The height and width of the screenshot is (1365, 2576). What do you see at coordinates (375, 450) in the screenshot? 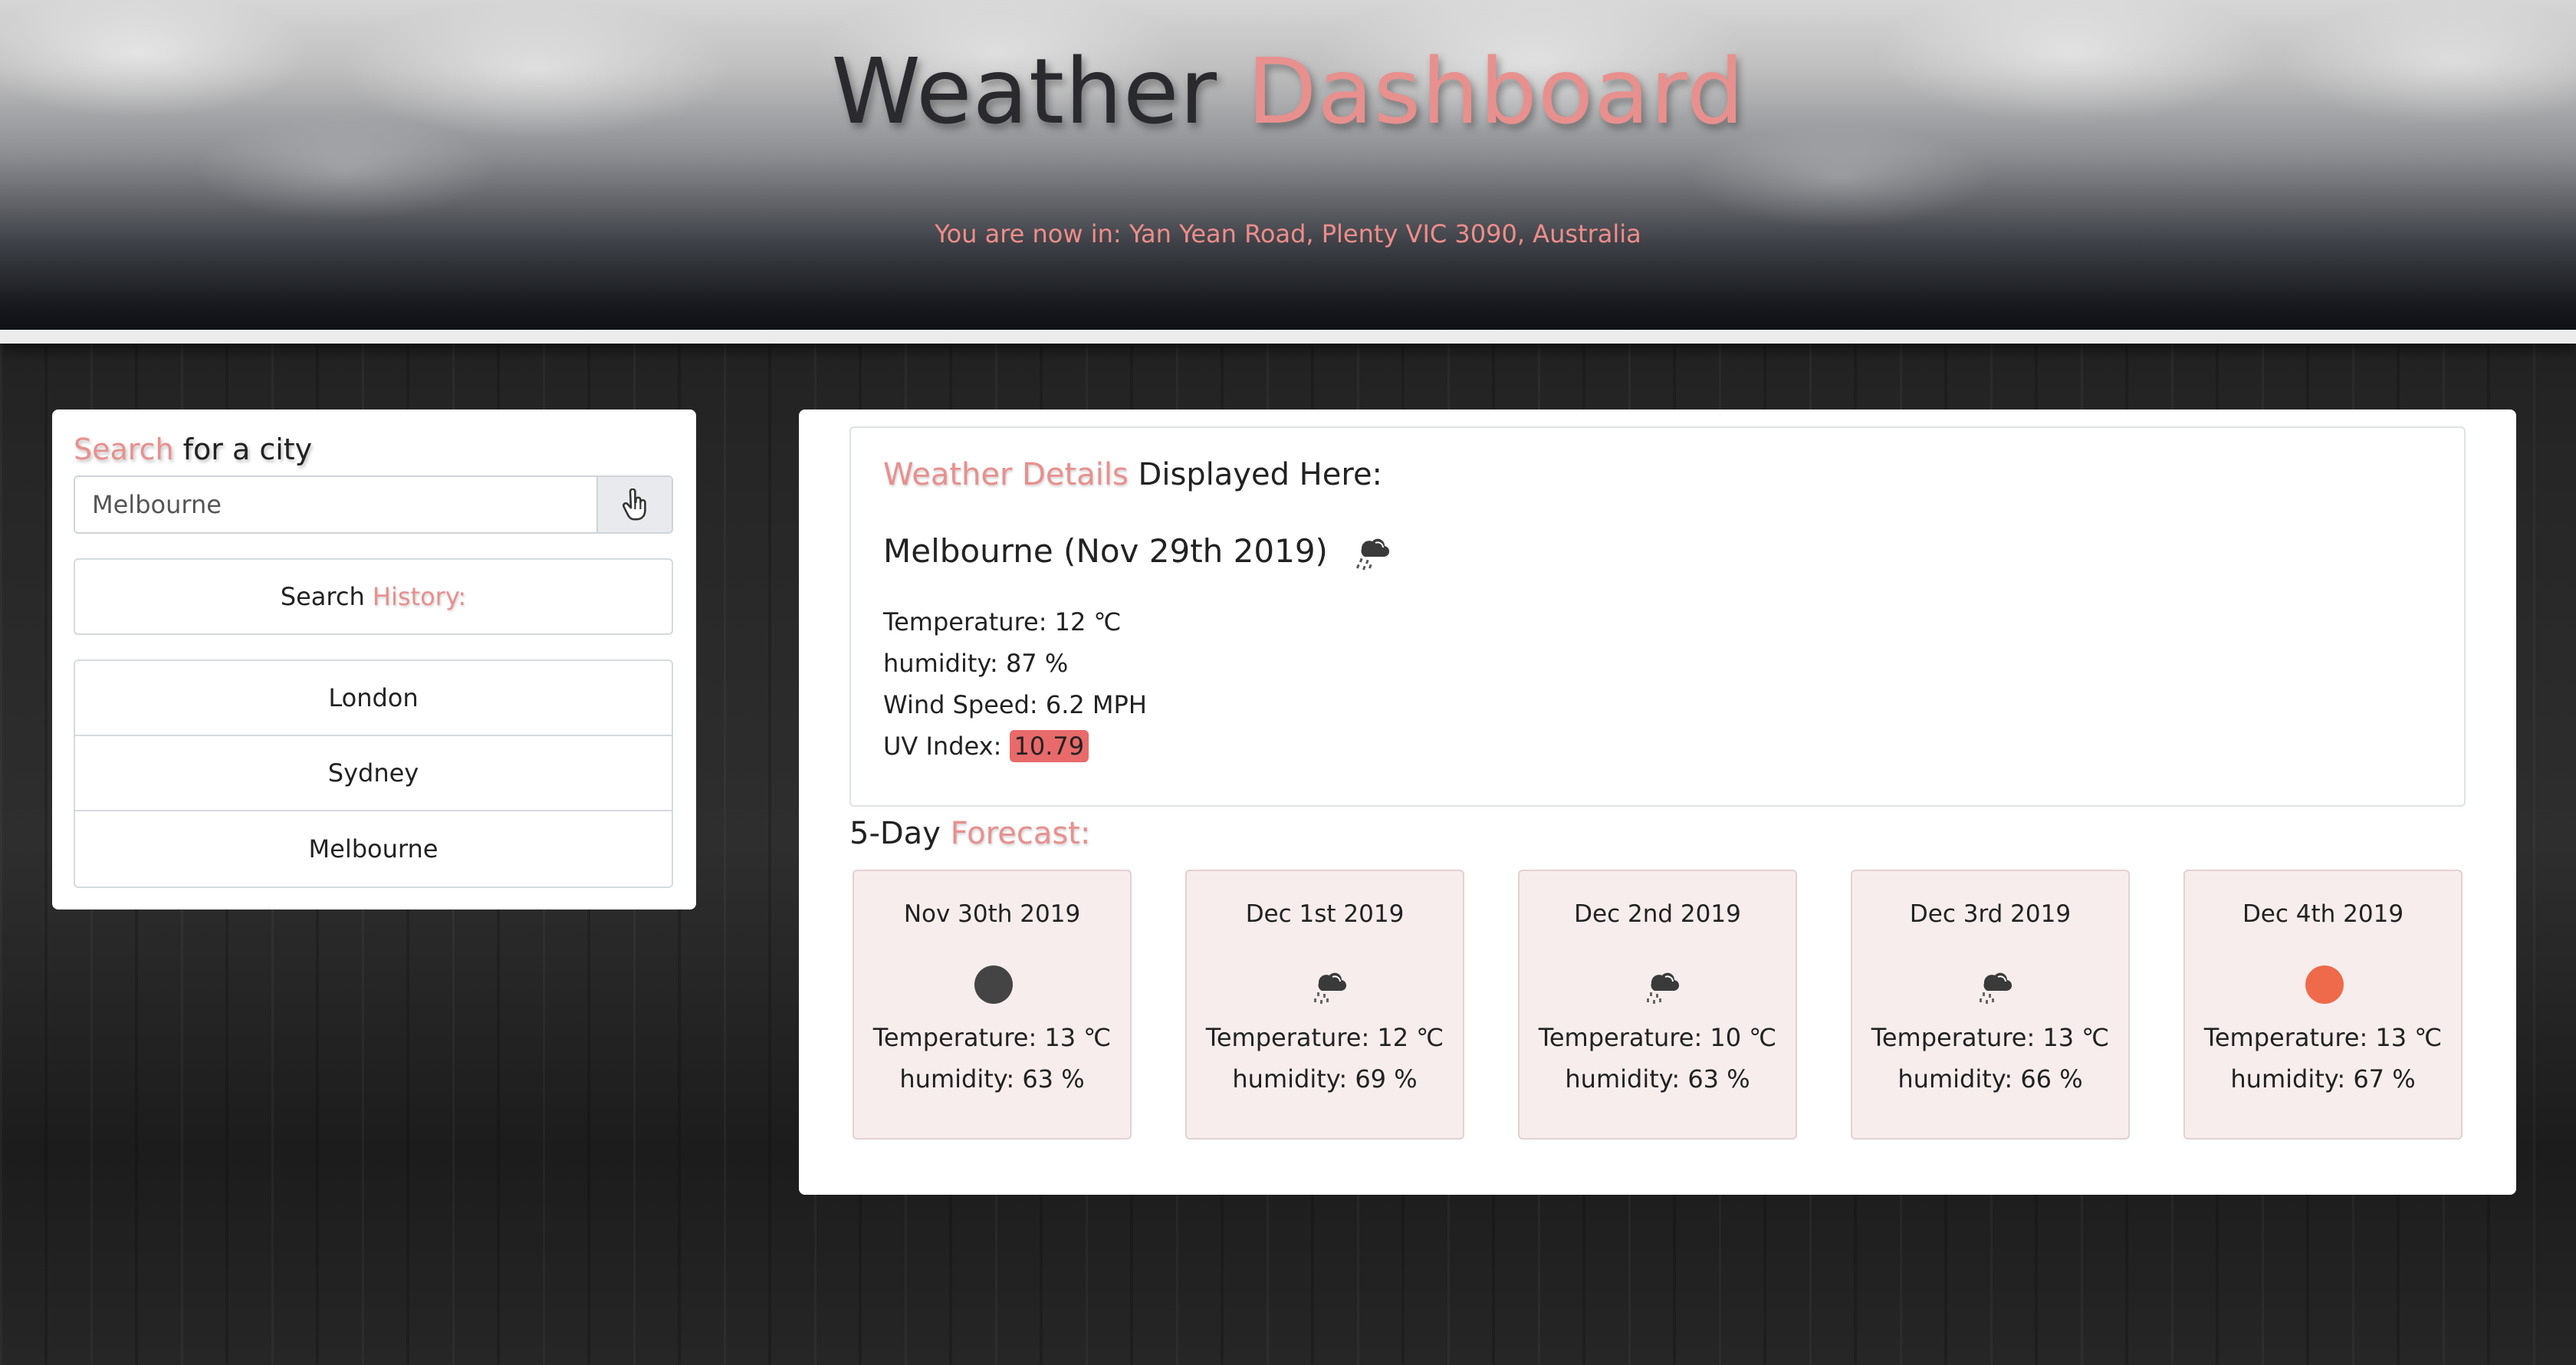
I see `search-heading: Search for a city` at bounding box center [375, 450].